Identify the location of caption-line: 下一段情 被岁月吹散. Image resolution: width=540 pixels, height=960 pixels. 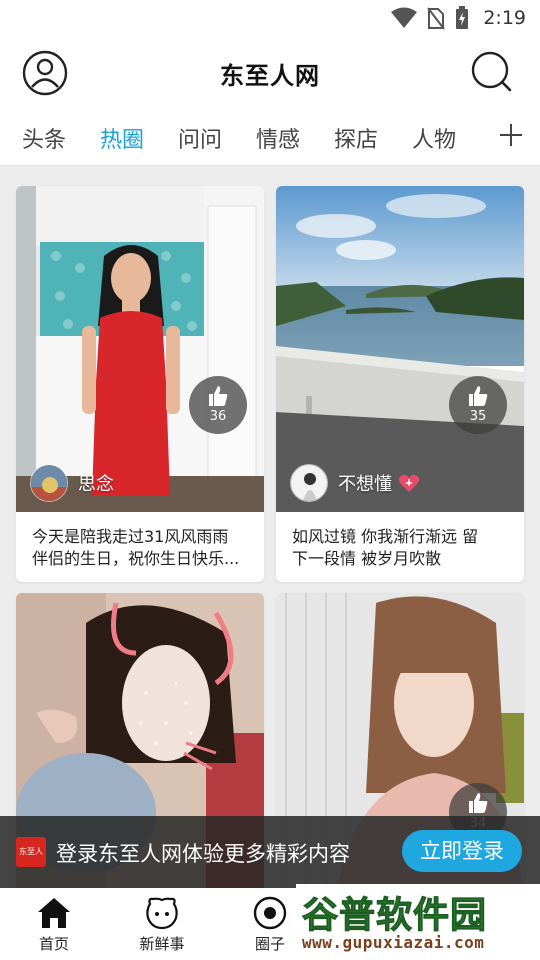
(367, 558).